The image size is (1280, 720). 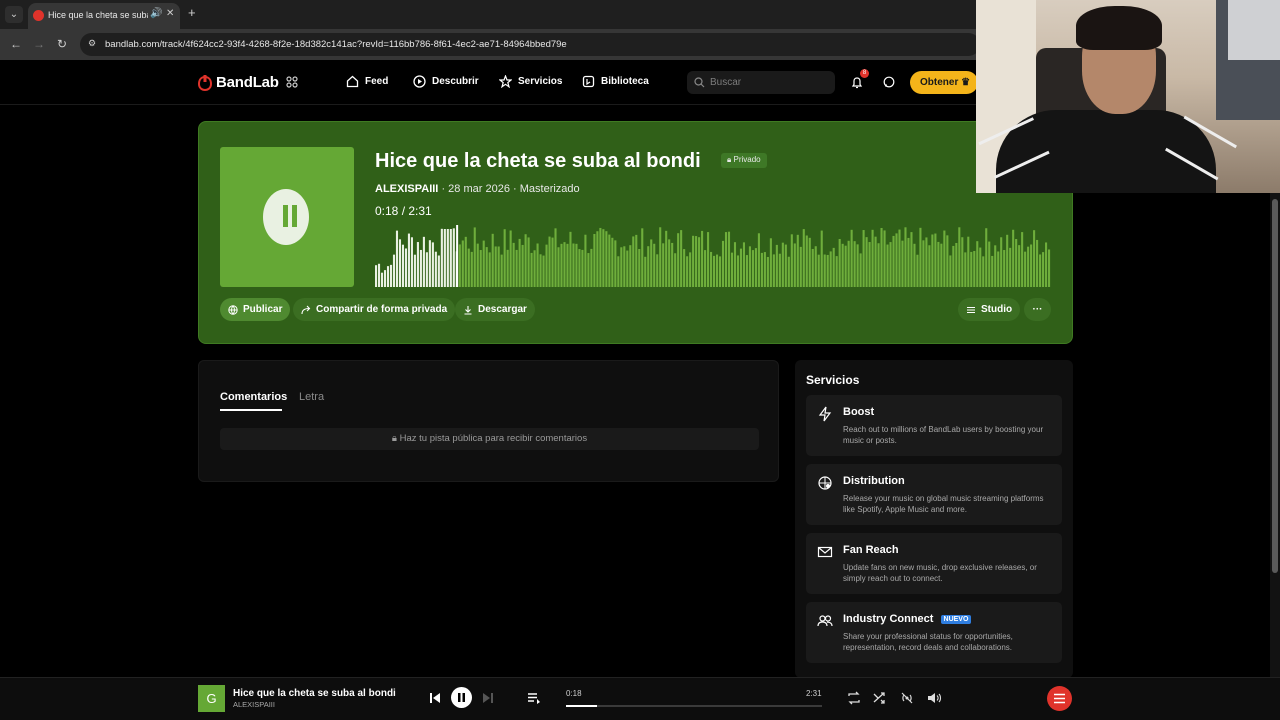 I want to click on site-info-icon: ⚙, so click(x=93, y=44).